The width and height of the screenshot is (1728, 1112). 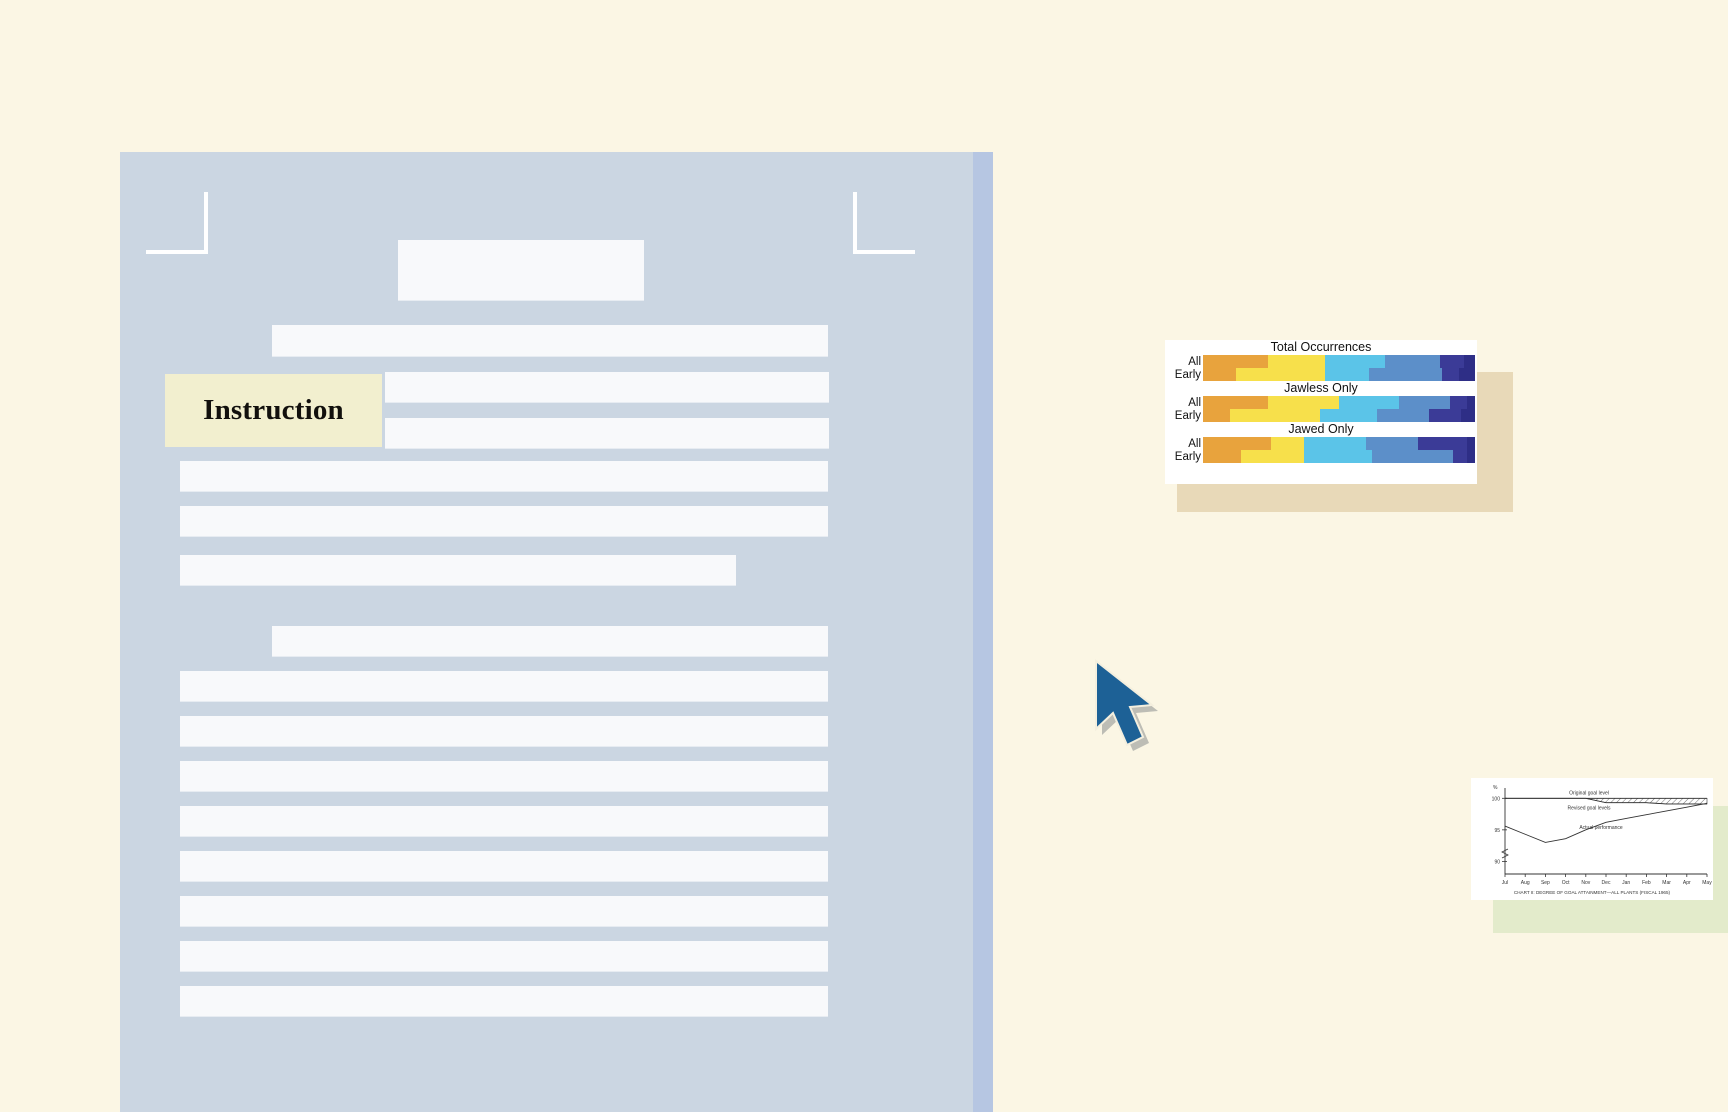 What do you see at coordinates (1505, 883) in the screenshot?
I see `x-tick-label: Jul` at bounding box center [1505, 883].